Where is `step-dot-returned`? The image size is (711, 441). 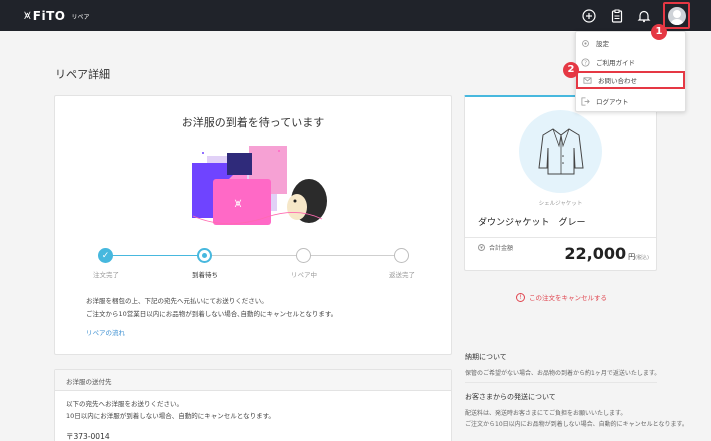 step-dot-returned is located at coordinates (401, 255).